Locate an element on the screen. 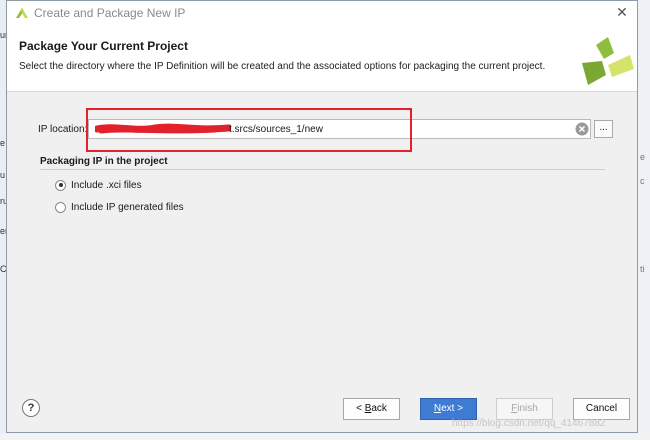 This screenshot has width=650, height=440. title-bar: Create and Package New IP ✕ is located at coordinates (322, 13).